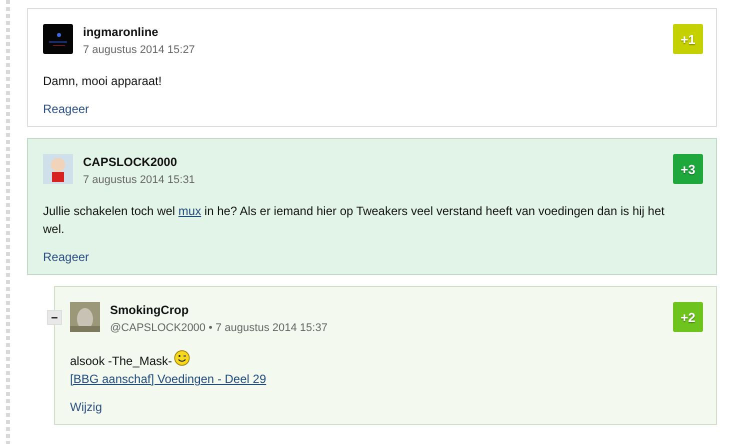 This screenshot has height=444, width=729. Describe the element at coordinates (386, 369) in the screenshot. I see `comment-text: alsook -The_Mask- [BBG aanschaf] Voedingen - Deel 29` at that location.